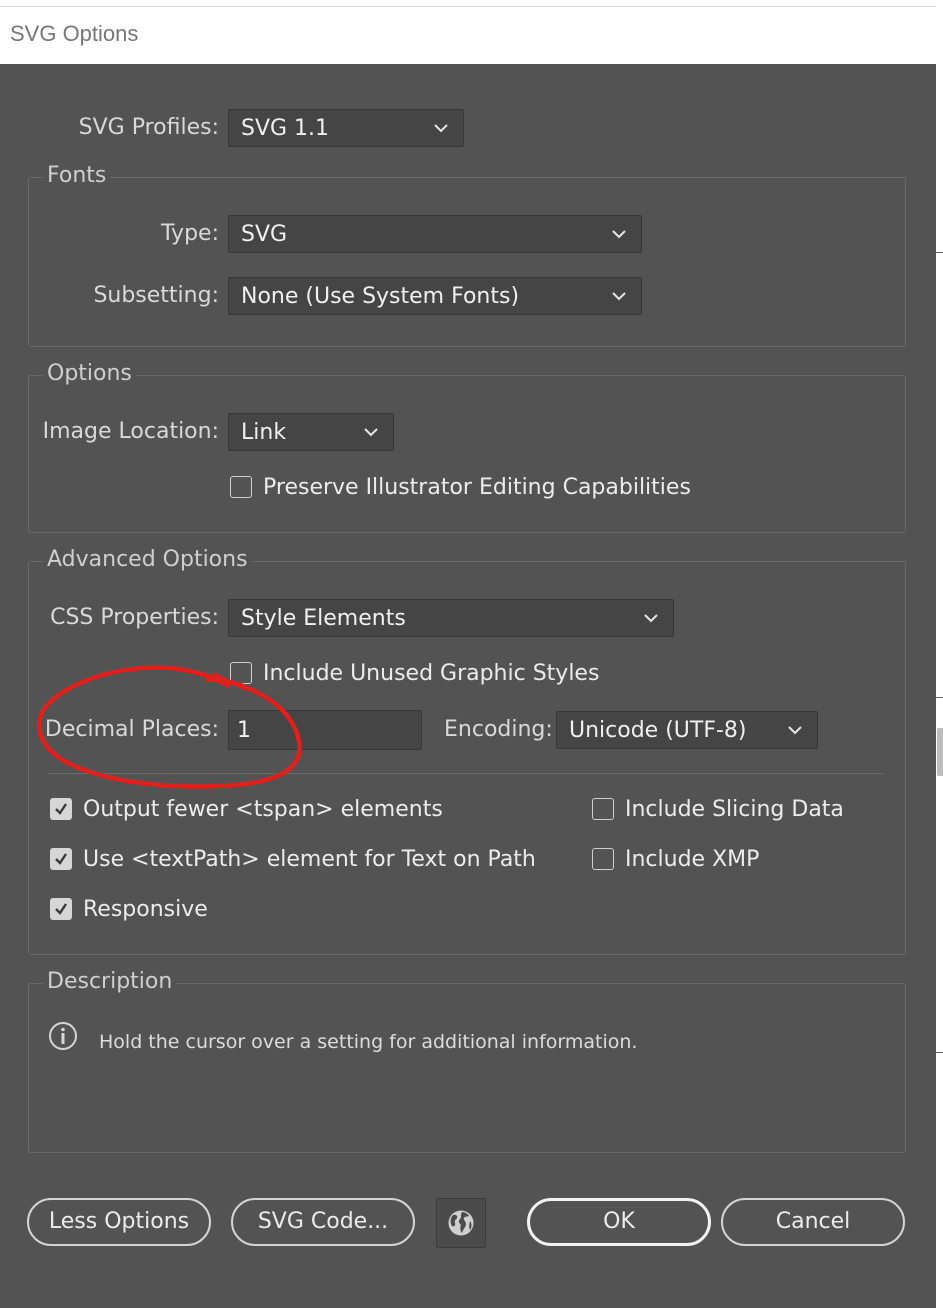 This screenshot has width=943, height=1308. What do you see at coordinates (89, 373) in the screenshot?
I see `options-group-title: Options` at bounding box center [89, 373].